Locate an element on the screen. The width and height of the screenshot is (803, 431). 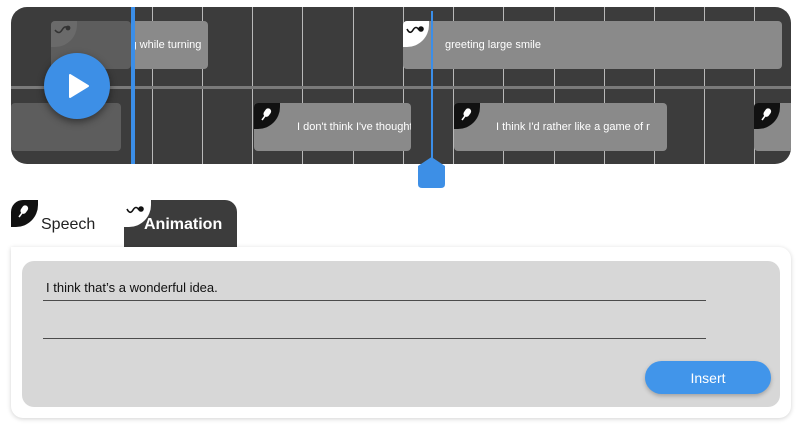
timeline-clip is located at coordinates (772, 127).